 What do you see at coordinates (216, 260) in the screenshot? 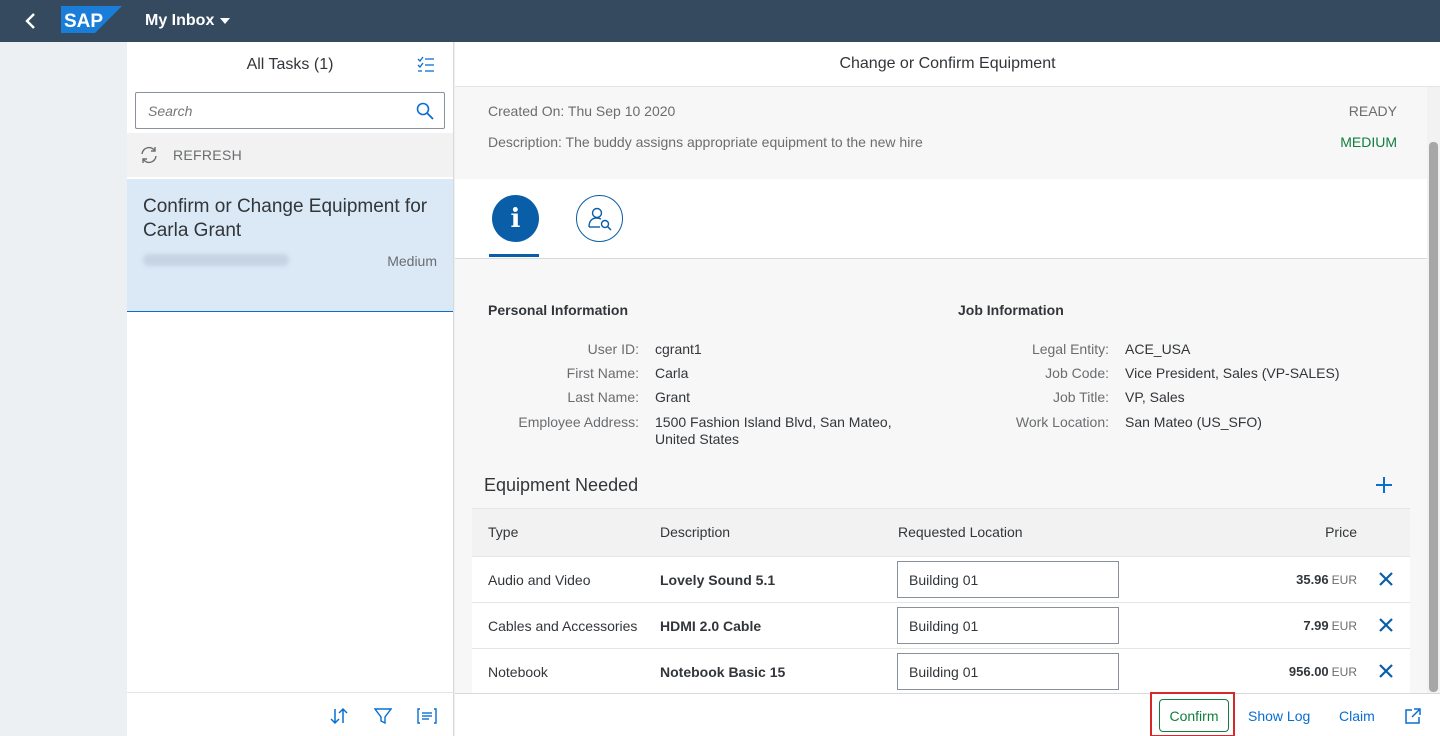
I see `redacted-email` at bounding box center [216, 260].